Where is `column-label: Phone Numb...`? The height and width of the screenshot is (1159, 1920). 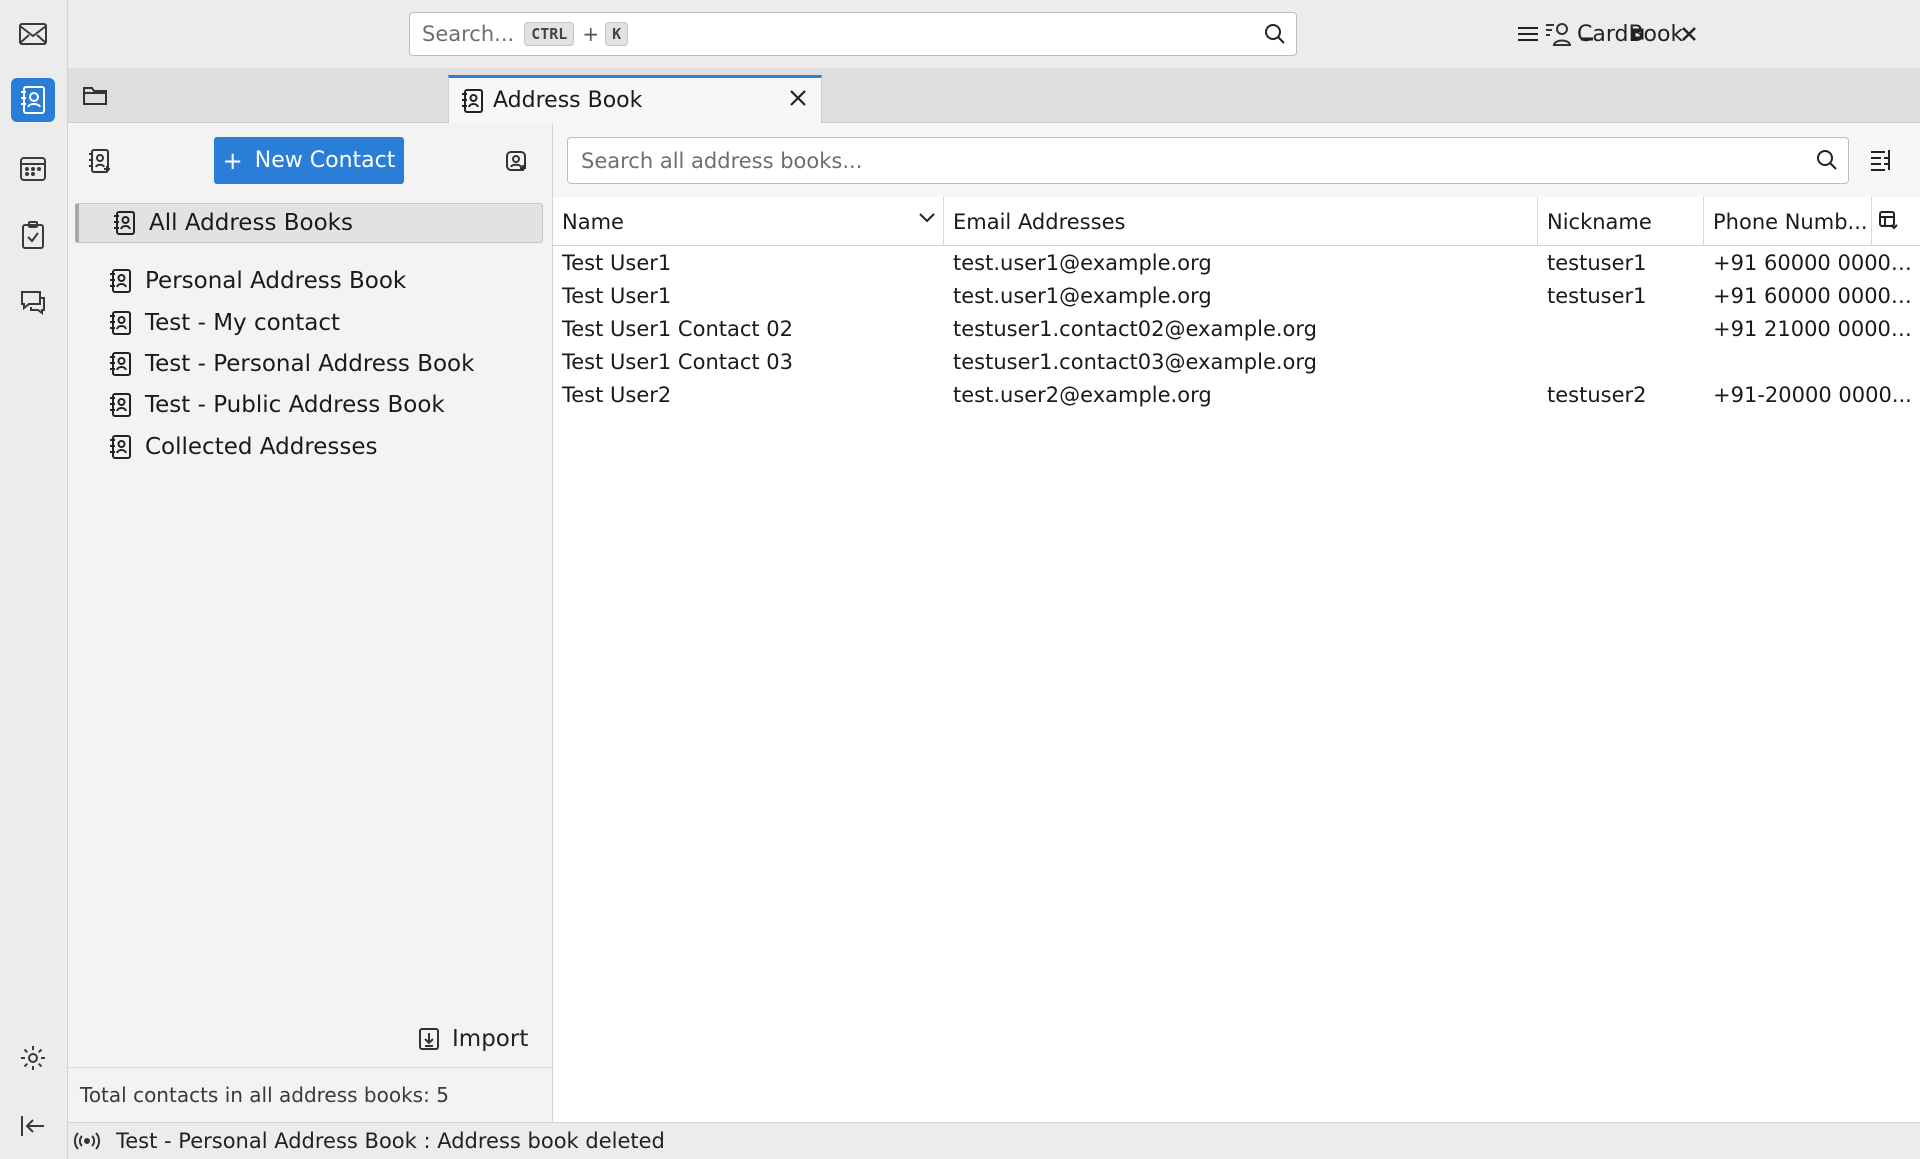
column-label: Phone Numb... is located at coordinates (1790, 221).